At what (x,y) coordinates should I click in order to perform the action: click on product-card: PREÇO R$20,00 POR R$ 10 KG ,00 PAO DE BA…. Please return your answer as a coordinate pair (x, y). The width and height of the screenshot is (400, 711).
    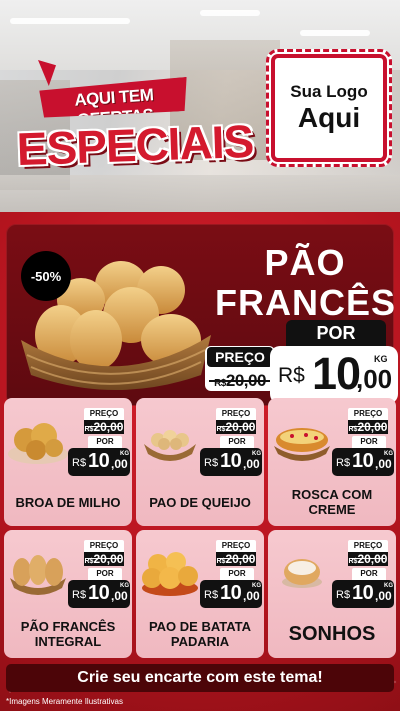
    Looking at the image, I should click on (200, 594).